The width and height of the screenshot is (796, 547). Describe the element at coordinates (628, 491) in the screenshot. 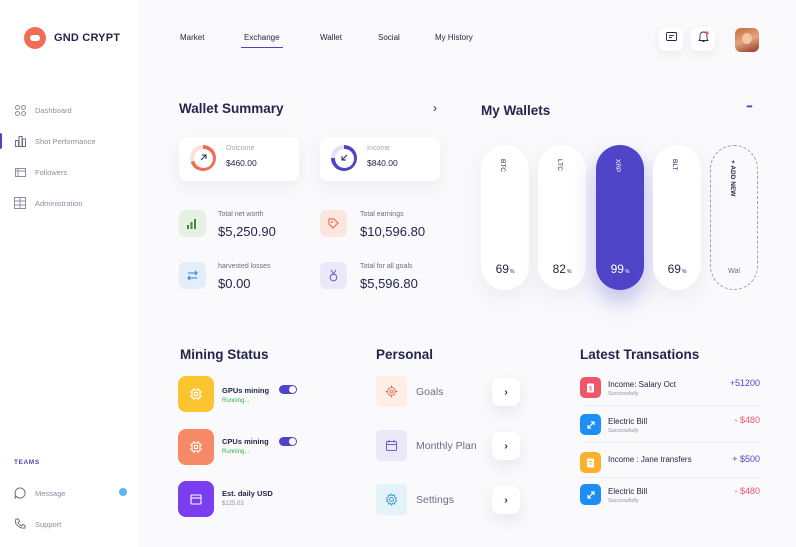

I see `tx-title: Electric Bill` at that location.